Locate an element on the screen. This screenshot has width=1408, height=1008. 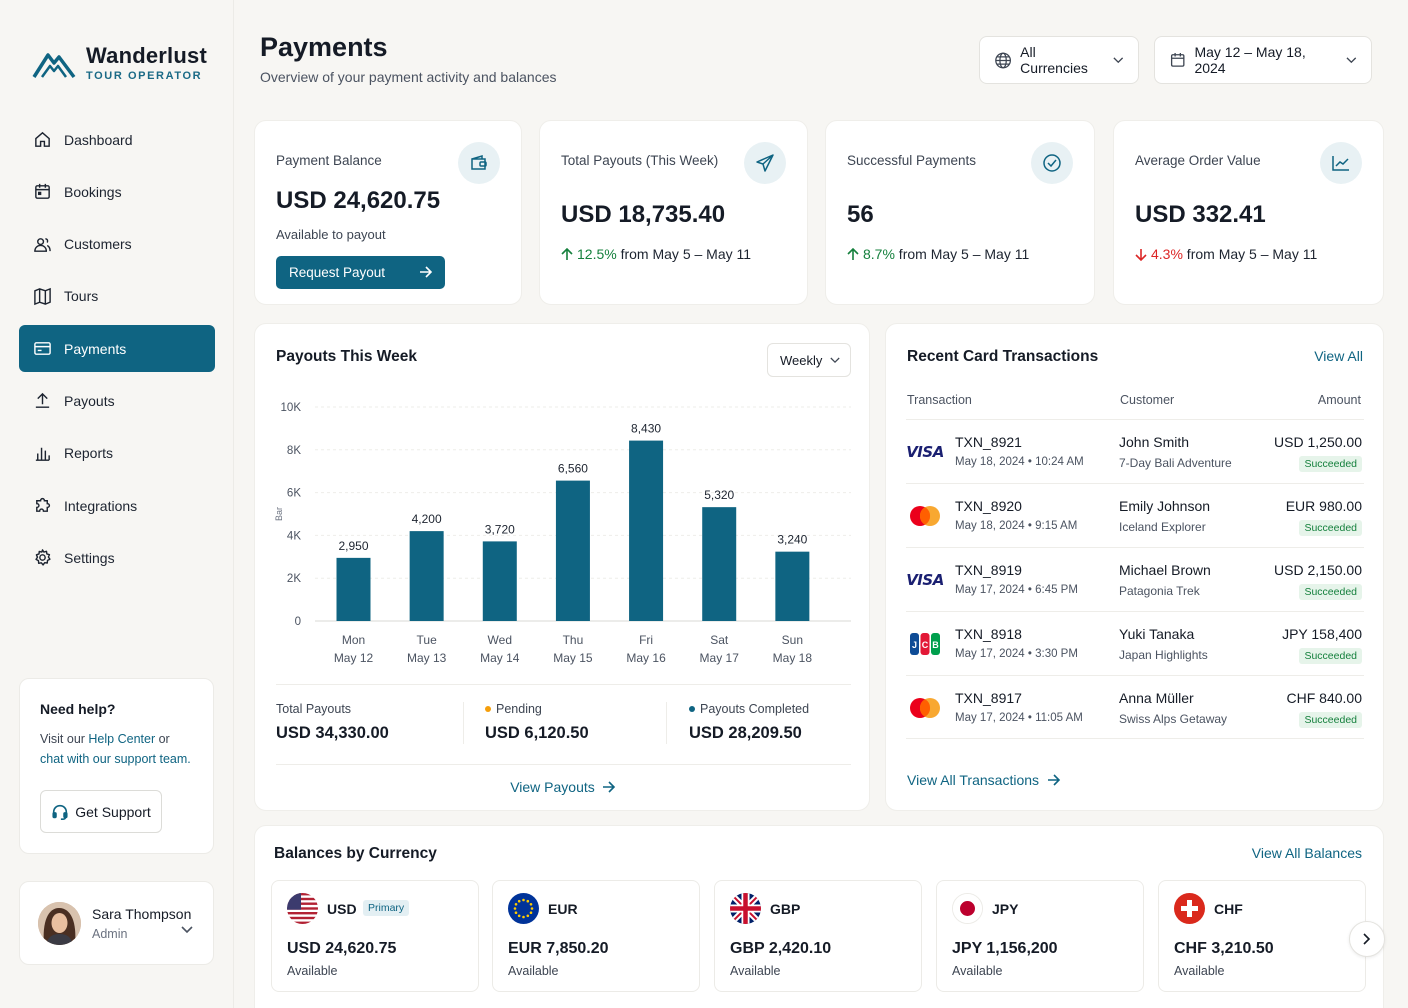
summary-payouts-completed: Payouts Completed USD 28,209.50 is located at coordinates (749, 722).